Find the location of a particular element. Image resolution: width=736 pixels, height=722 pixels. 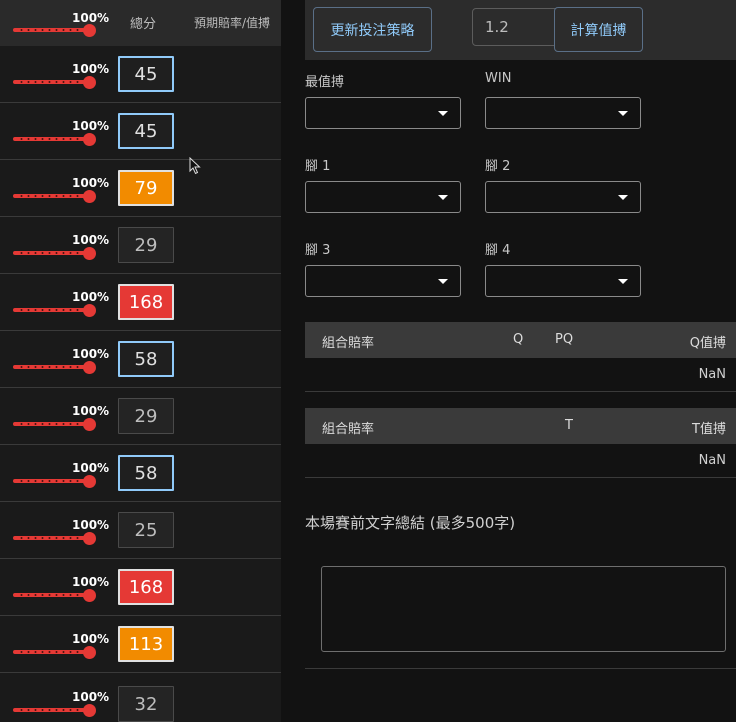

leg2-select is located at coordinates (563, 197).